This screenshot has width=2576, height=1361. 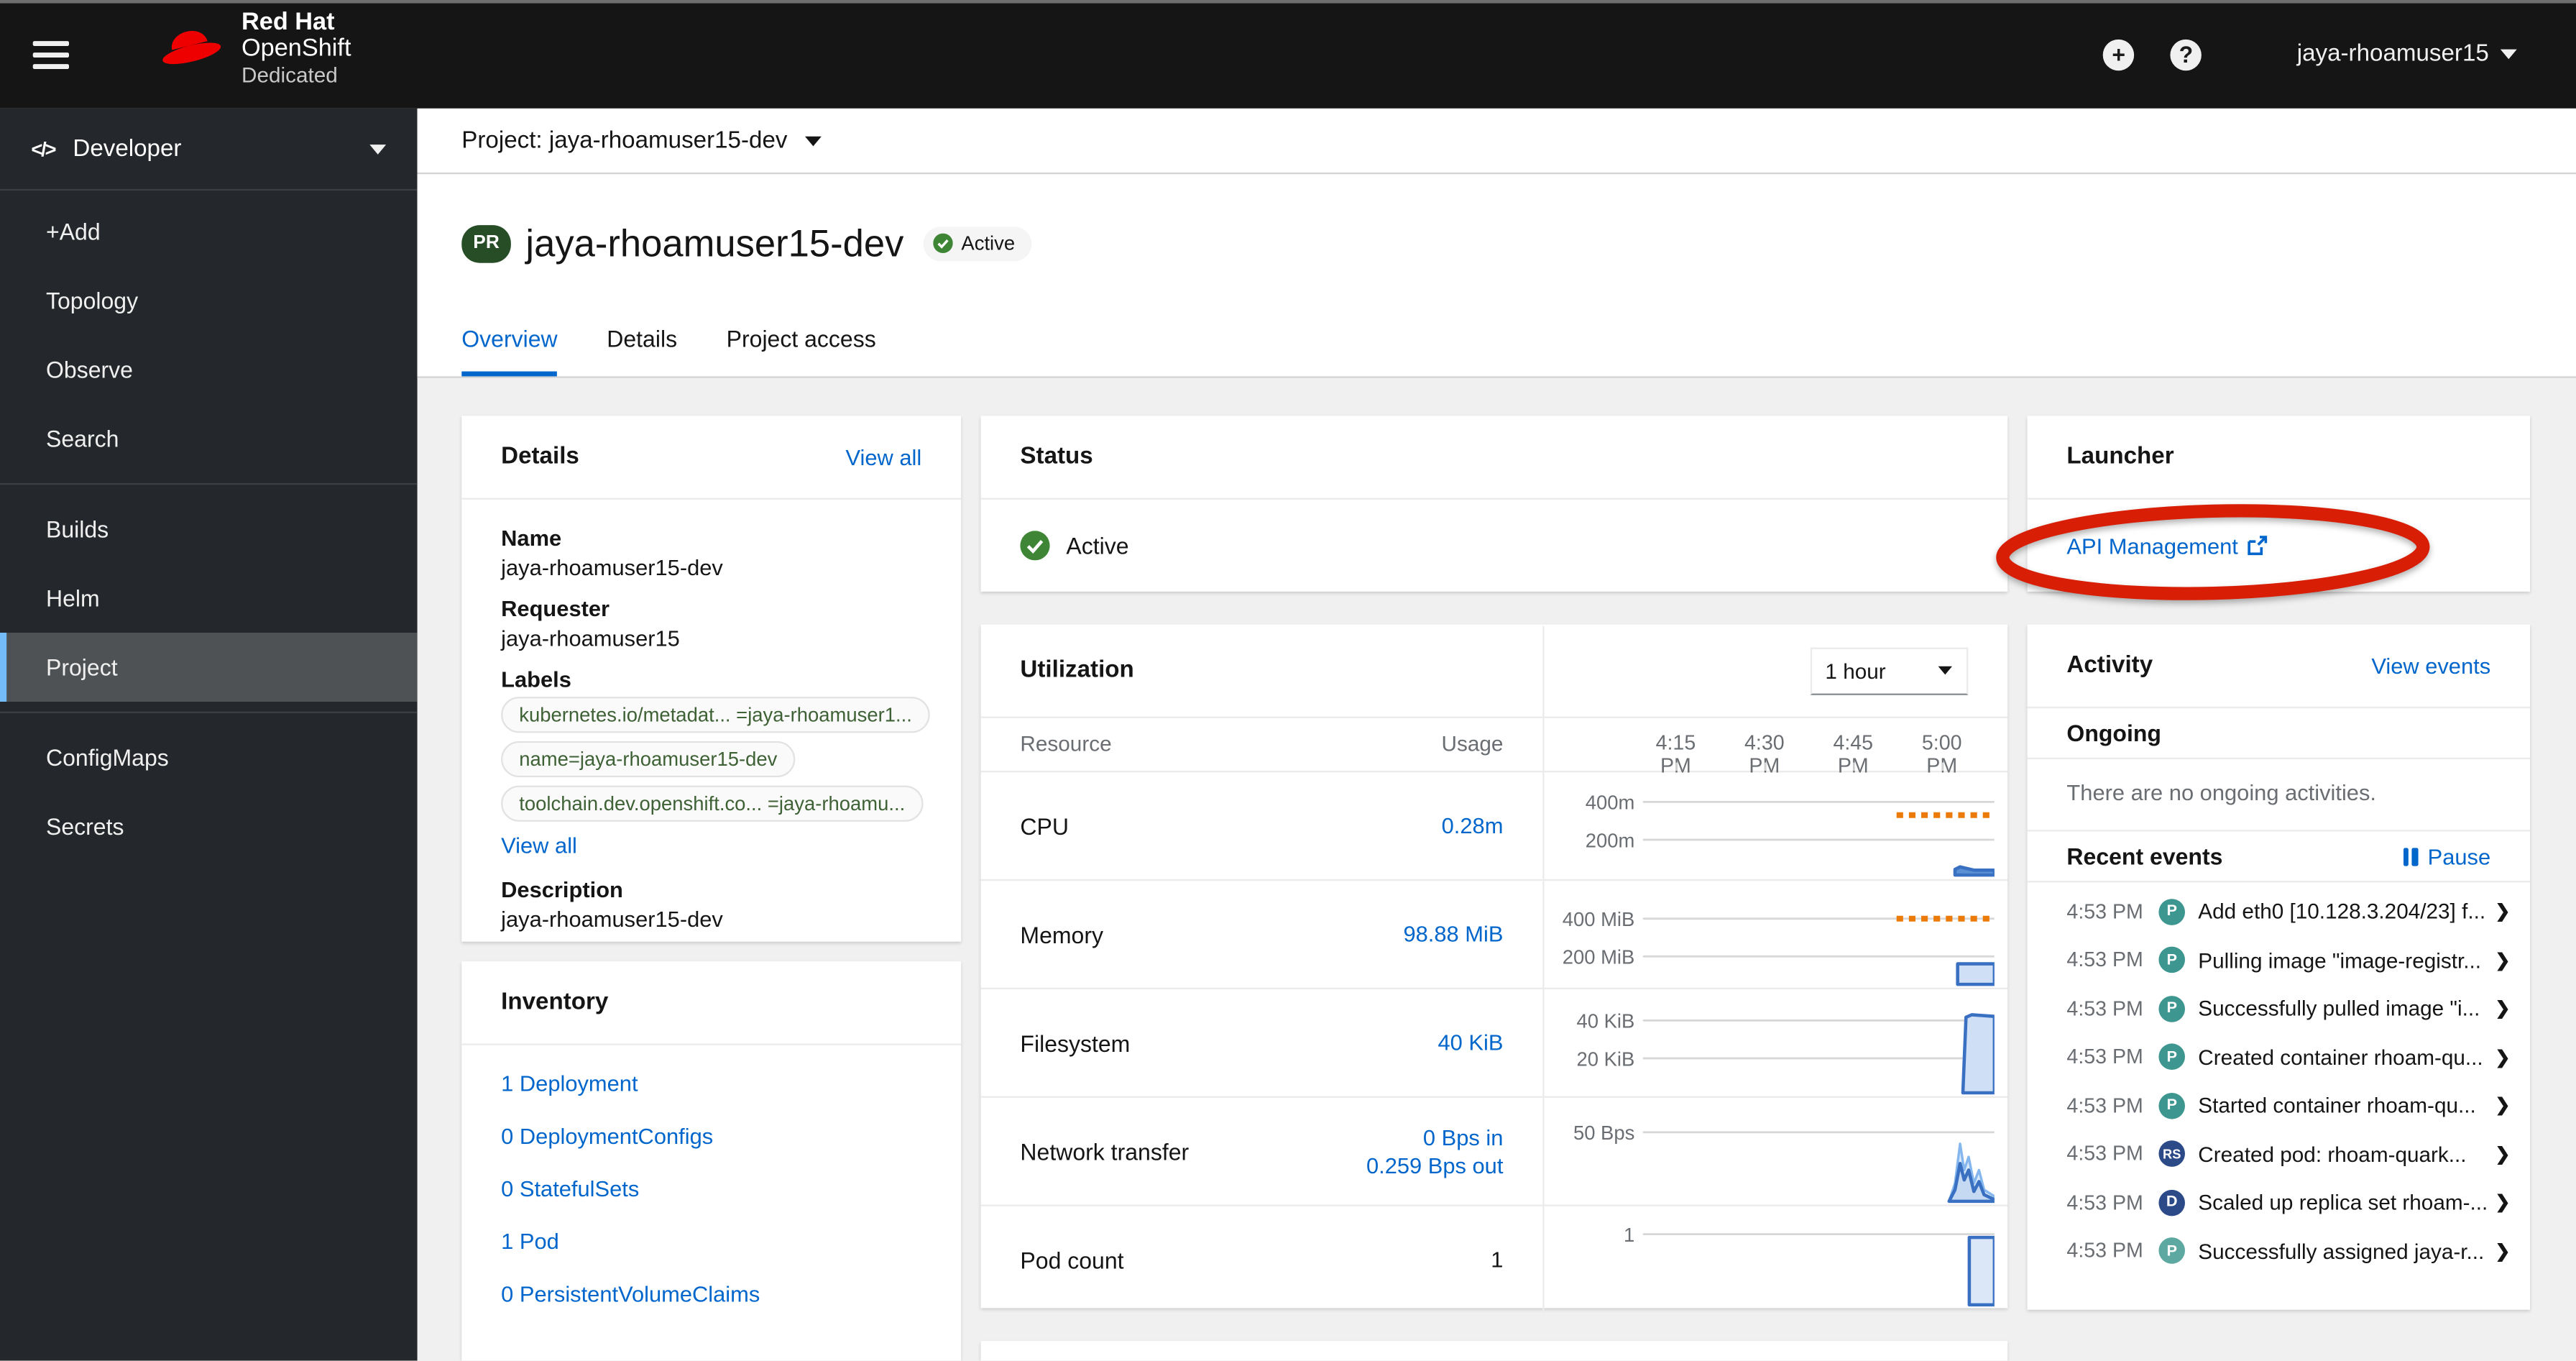 What do you see at coordinates (711, 1294) in the screenshot?
I see `inventory-link-0-persistentvolumeclaims: 0 PersistentVolumeClaims` at bounding box center [711, 1294].